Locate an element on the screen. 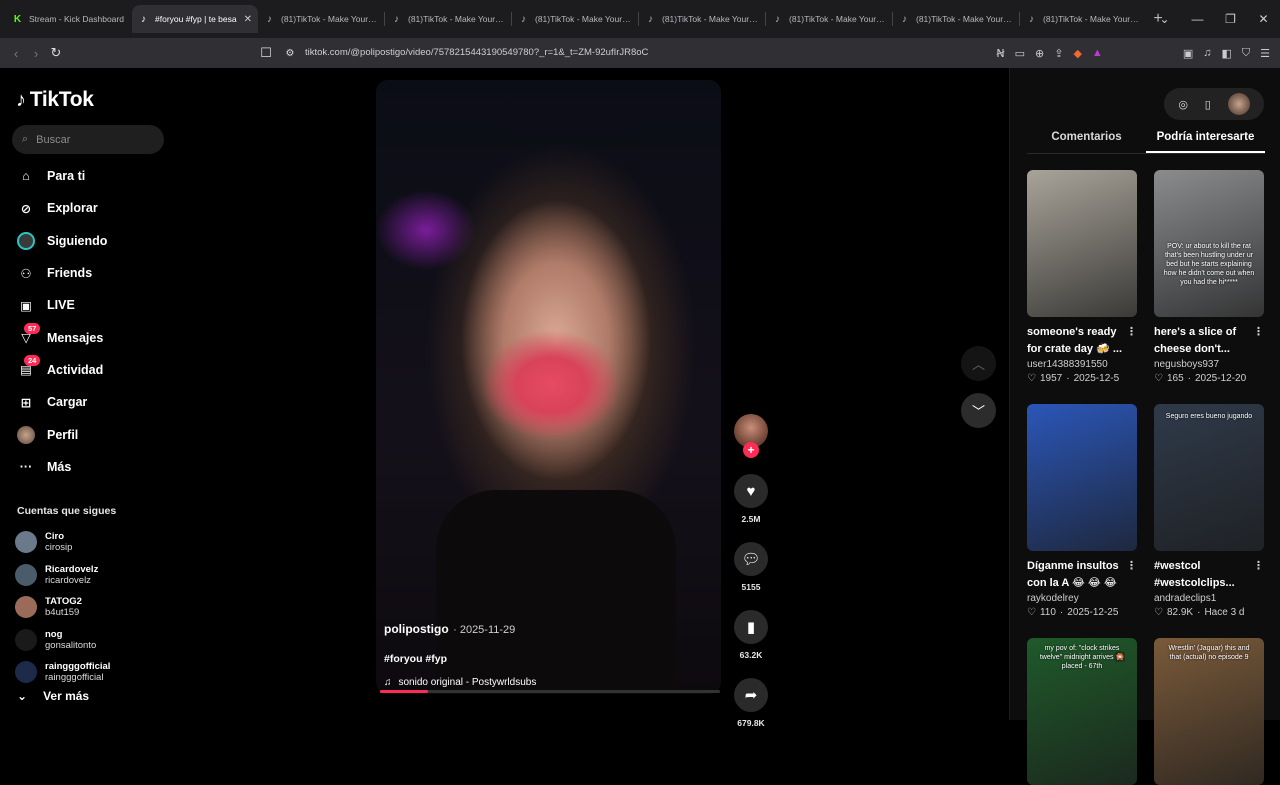 The width and height of the screenshot is (1280, 785). card-username: user14388391550 is located at coordinates (1082, 364).